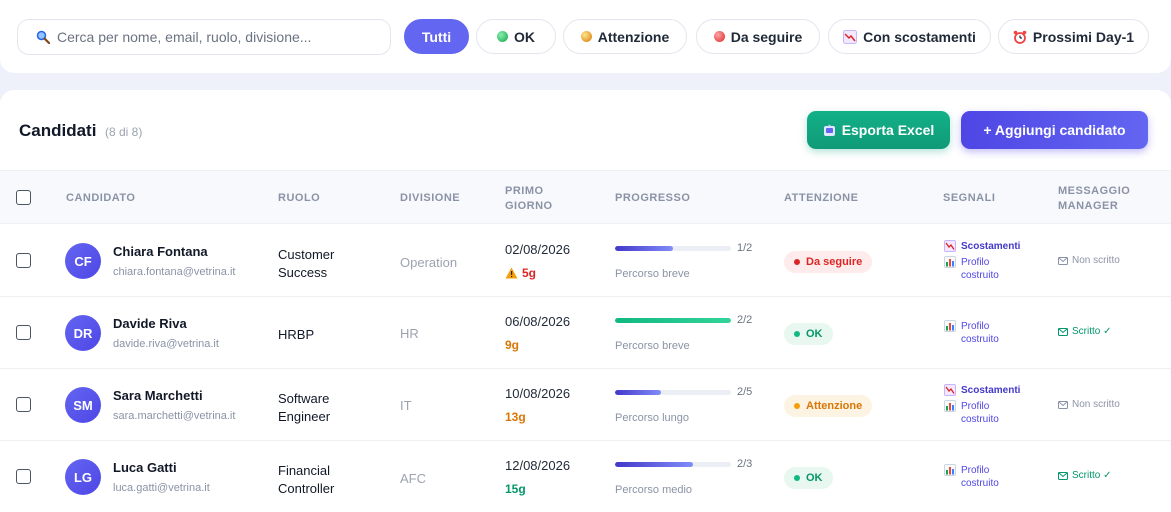  I want to click on message-label: Non scritto, so click(1096, 404).